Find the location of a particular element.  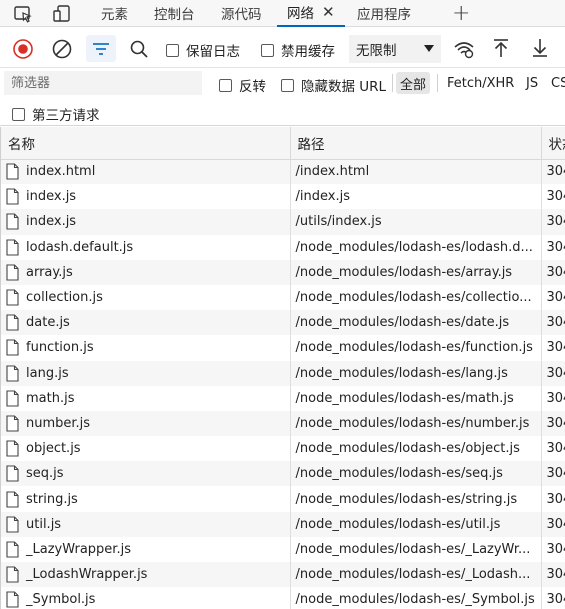

tab-sources: 源代码 is located at coordinates (241, 13).